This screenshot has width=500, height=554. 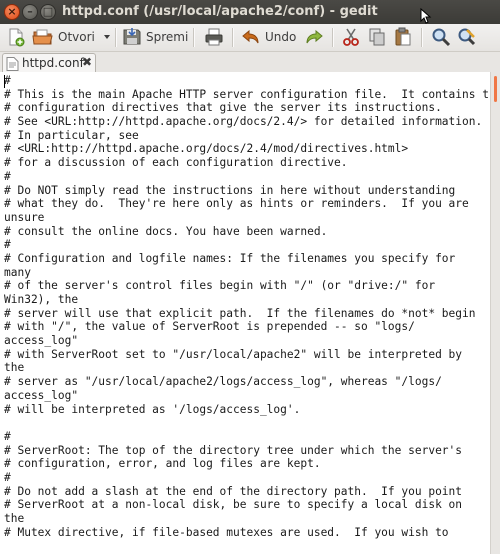 I want to click on open-button: Otvori, so click(x=63, y=37).